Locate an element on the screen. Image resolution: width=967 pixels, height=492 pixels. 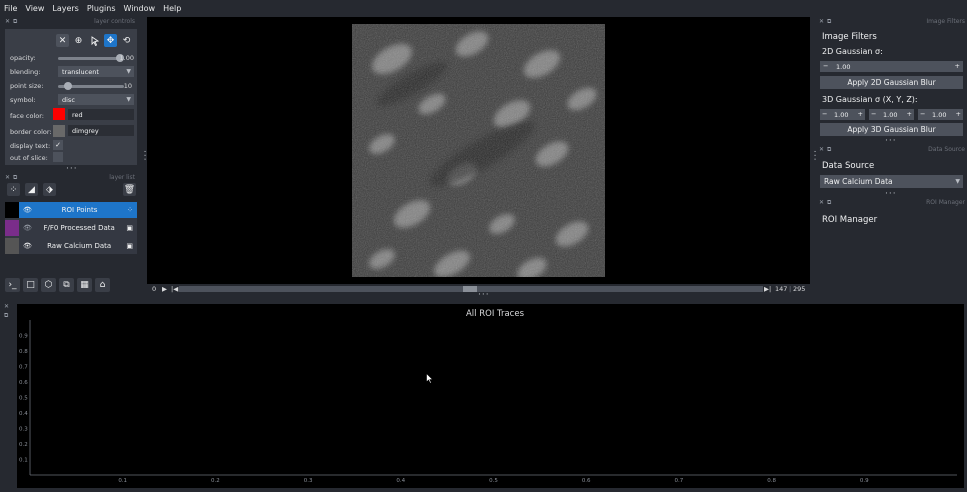
border-color-label: border color: is located at coordinates (31, 132).